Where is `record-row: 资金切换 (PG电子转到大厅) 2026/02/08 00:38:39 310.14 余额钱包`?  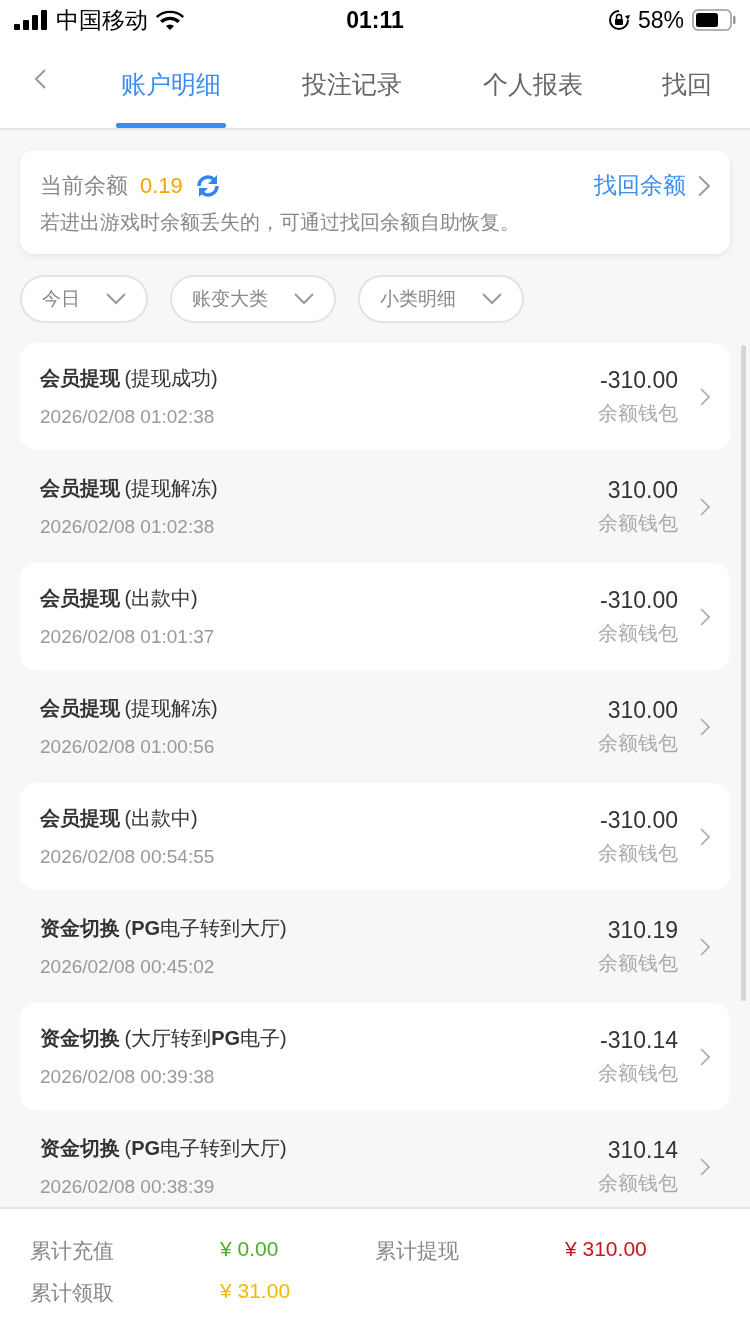
record-row: 资金切换 (PG电子转到大厅) 2026/02/08 00:38:39 310.14 余额钱包 is located at coordinates (375, 1160).